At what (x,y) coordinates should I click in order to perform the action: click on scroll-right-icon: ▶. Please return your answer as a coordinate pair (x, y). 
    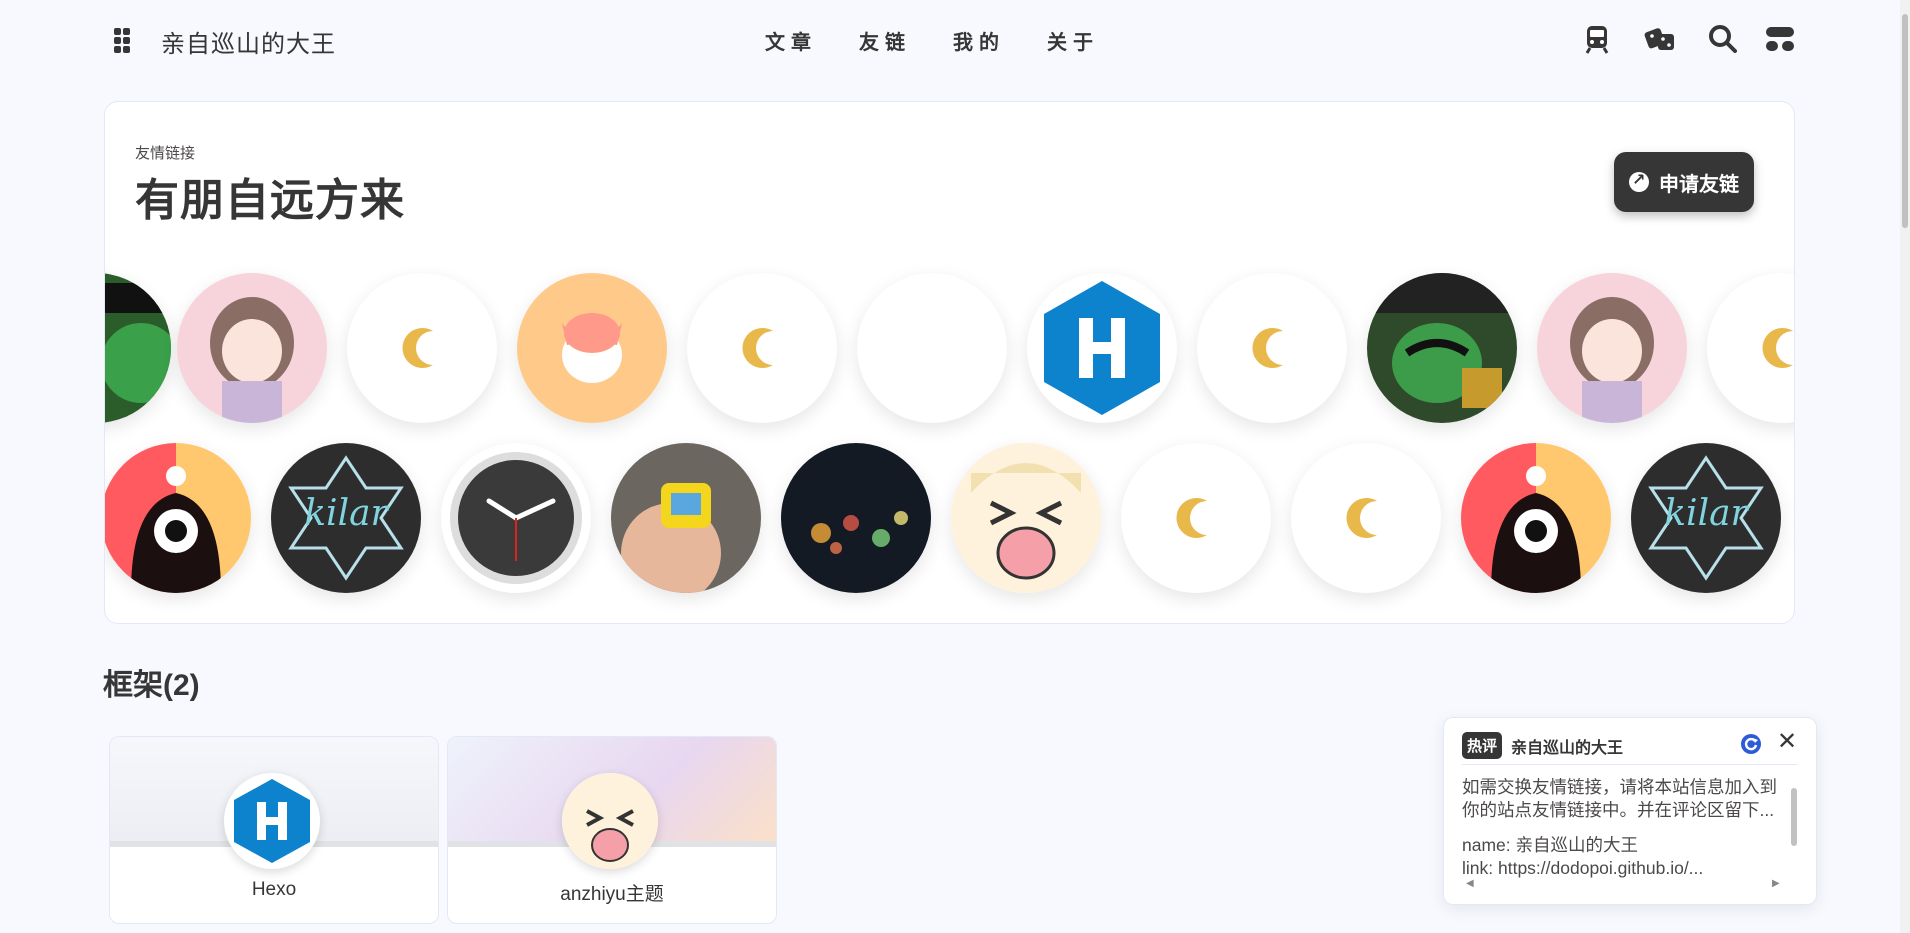
    Looking at the image, I should click on (1776, 883).